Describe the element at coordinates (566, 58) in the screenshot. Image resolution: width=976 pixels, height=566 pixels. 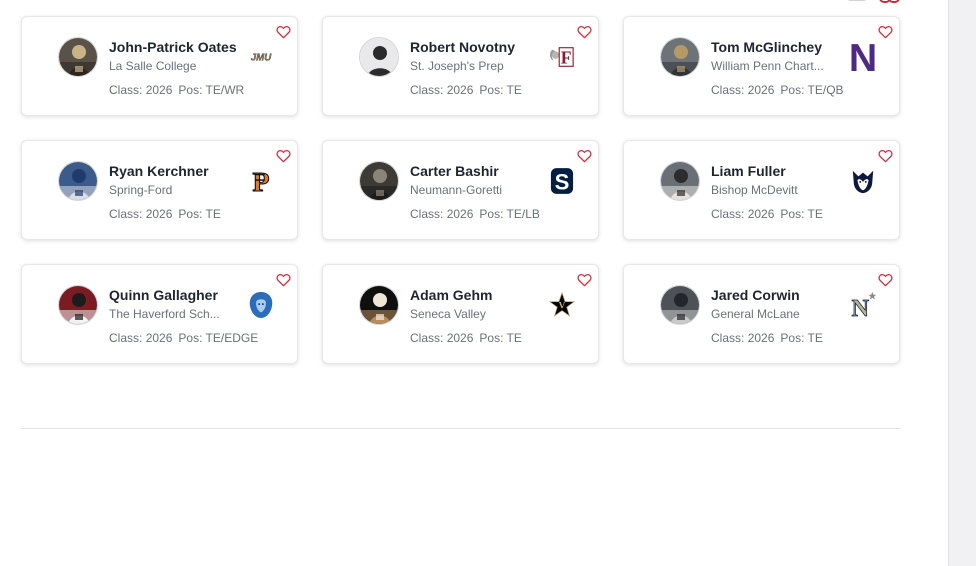
I see `svg-text: F` at that location.